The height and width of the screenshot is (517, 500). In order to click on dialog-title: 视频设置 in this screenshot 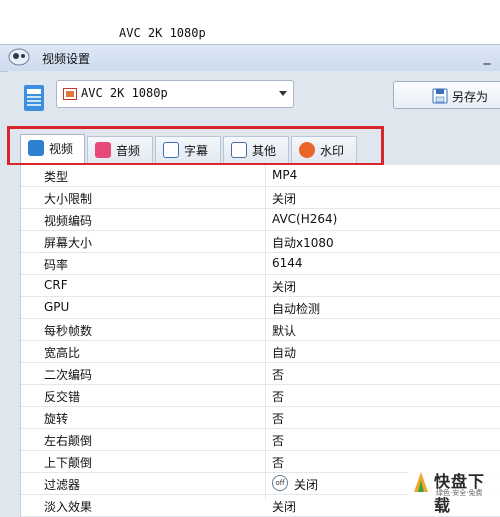, I will do `click(66, 59)`.